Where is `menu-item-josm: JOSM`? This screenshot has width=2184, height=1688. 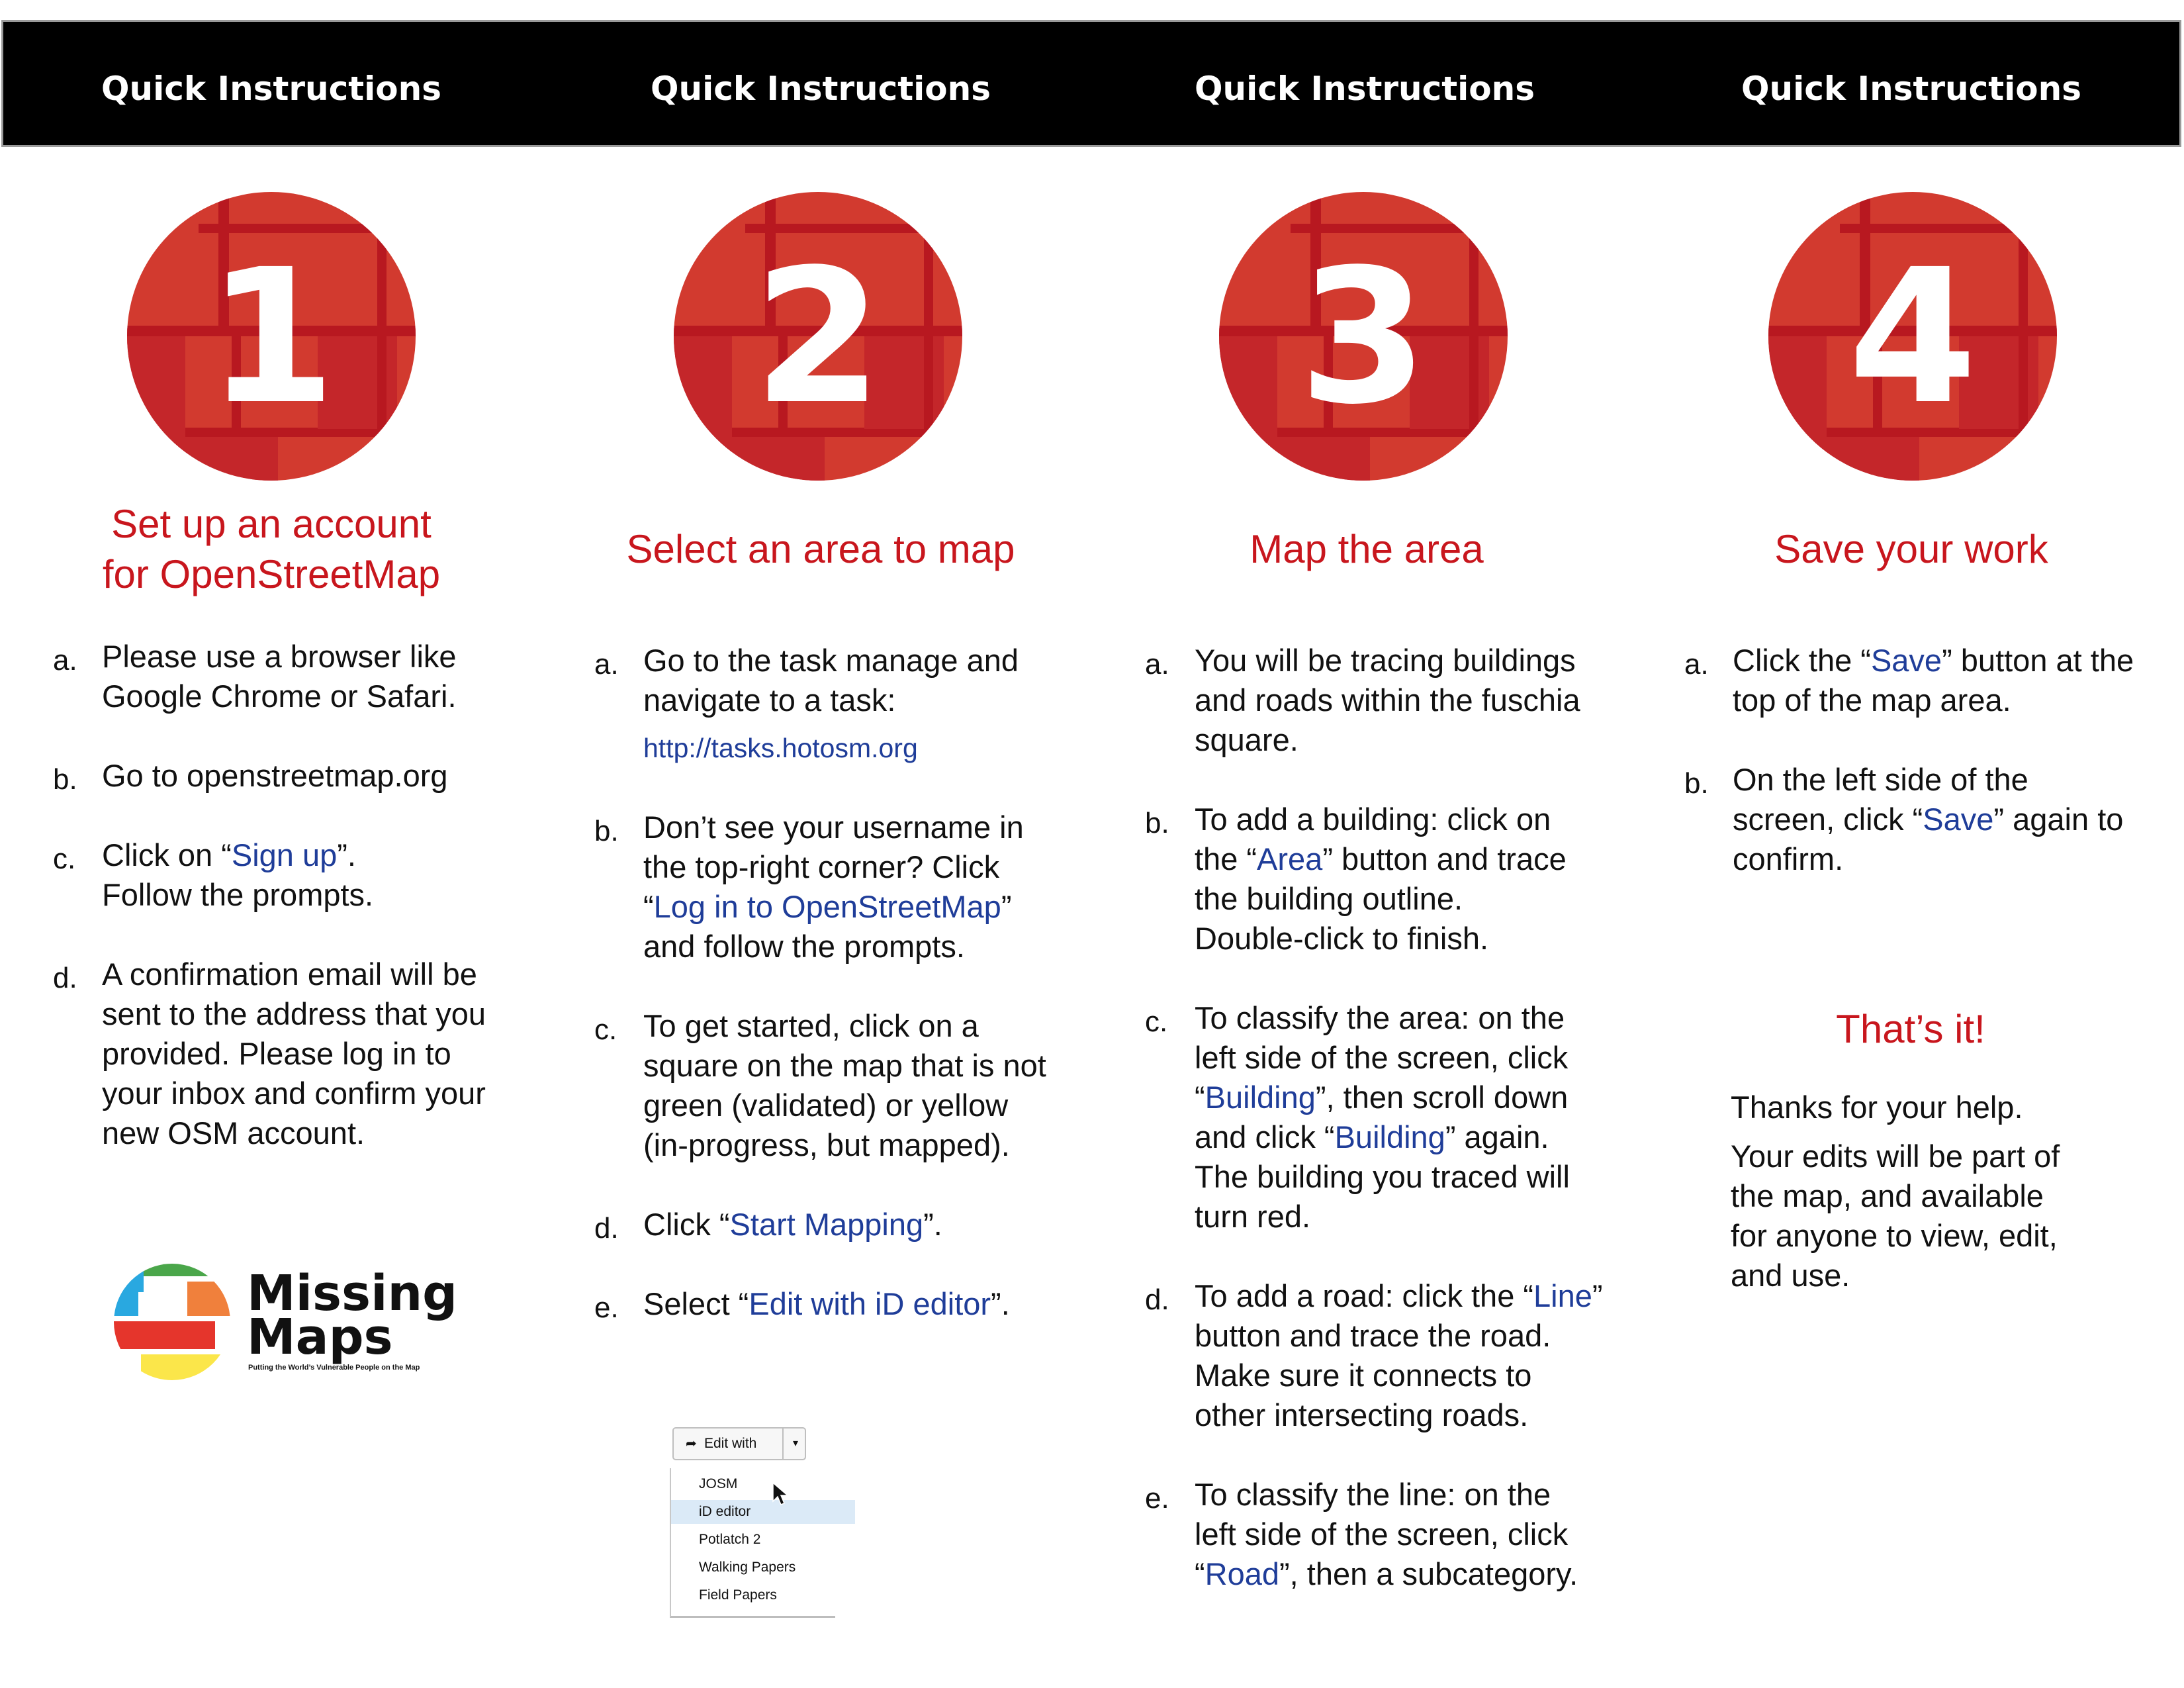
menu-item-josm: JOSM is located at coordinates (754, 1484).